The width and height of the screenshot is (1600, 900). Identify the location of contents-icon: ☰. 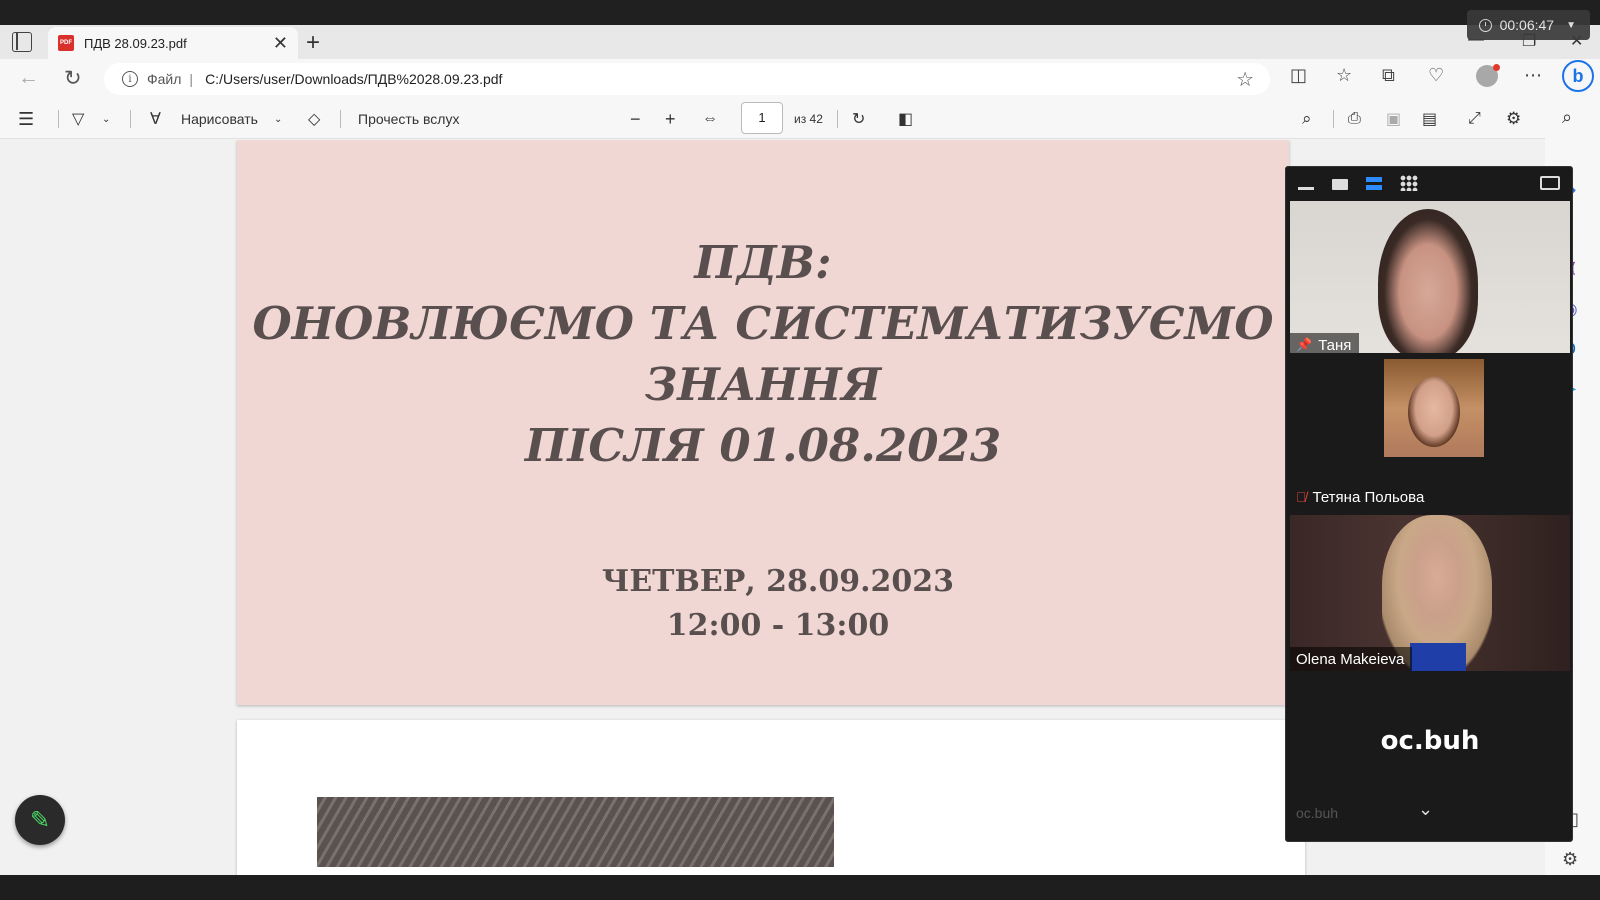
(26, 119).